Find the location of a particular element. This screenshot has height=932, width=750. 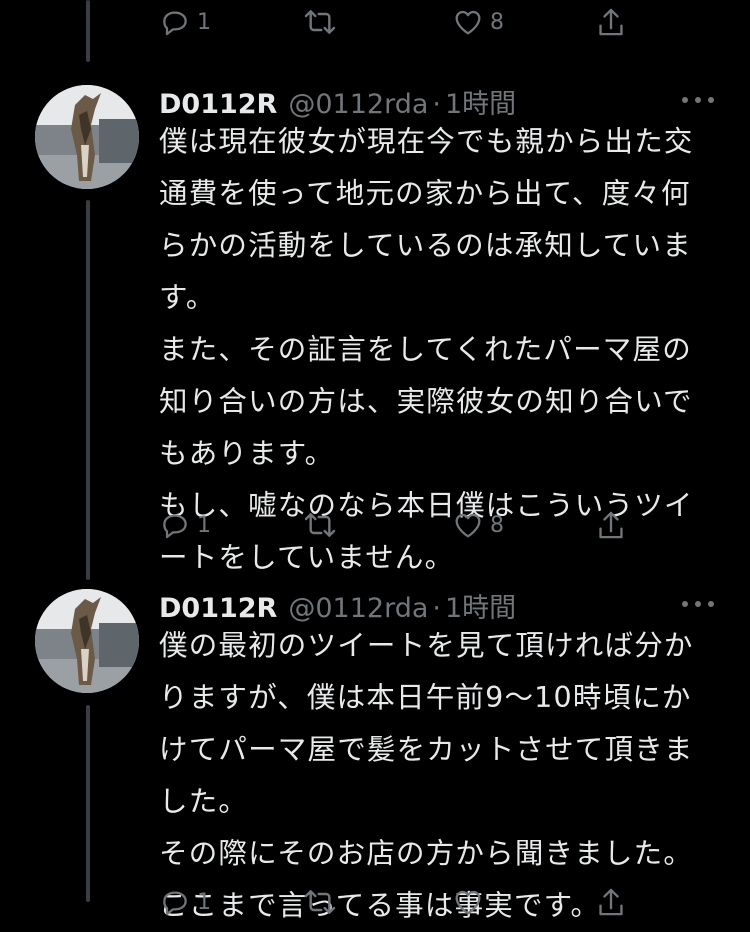

tweet-text-line: 僕は現在彼女が現在今でも親から出た交 is located at coordinates (426, 141).